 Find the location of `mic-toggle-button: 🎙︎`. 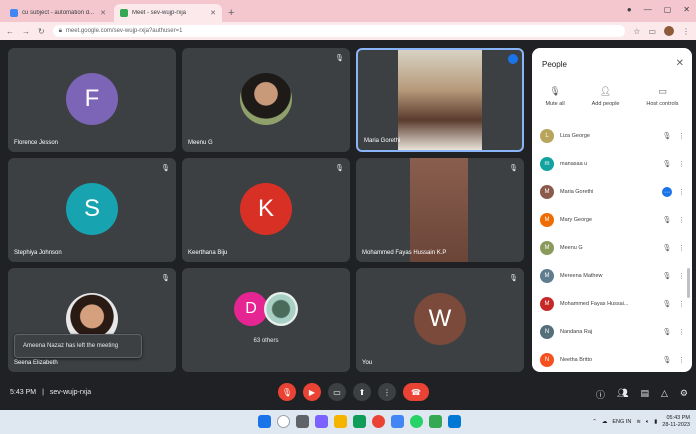

mic-toggle-button: 🎙︎ is located at coordinates (287, 392).